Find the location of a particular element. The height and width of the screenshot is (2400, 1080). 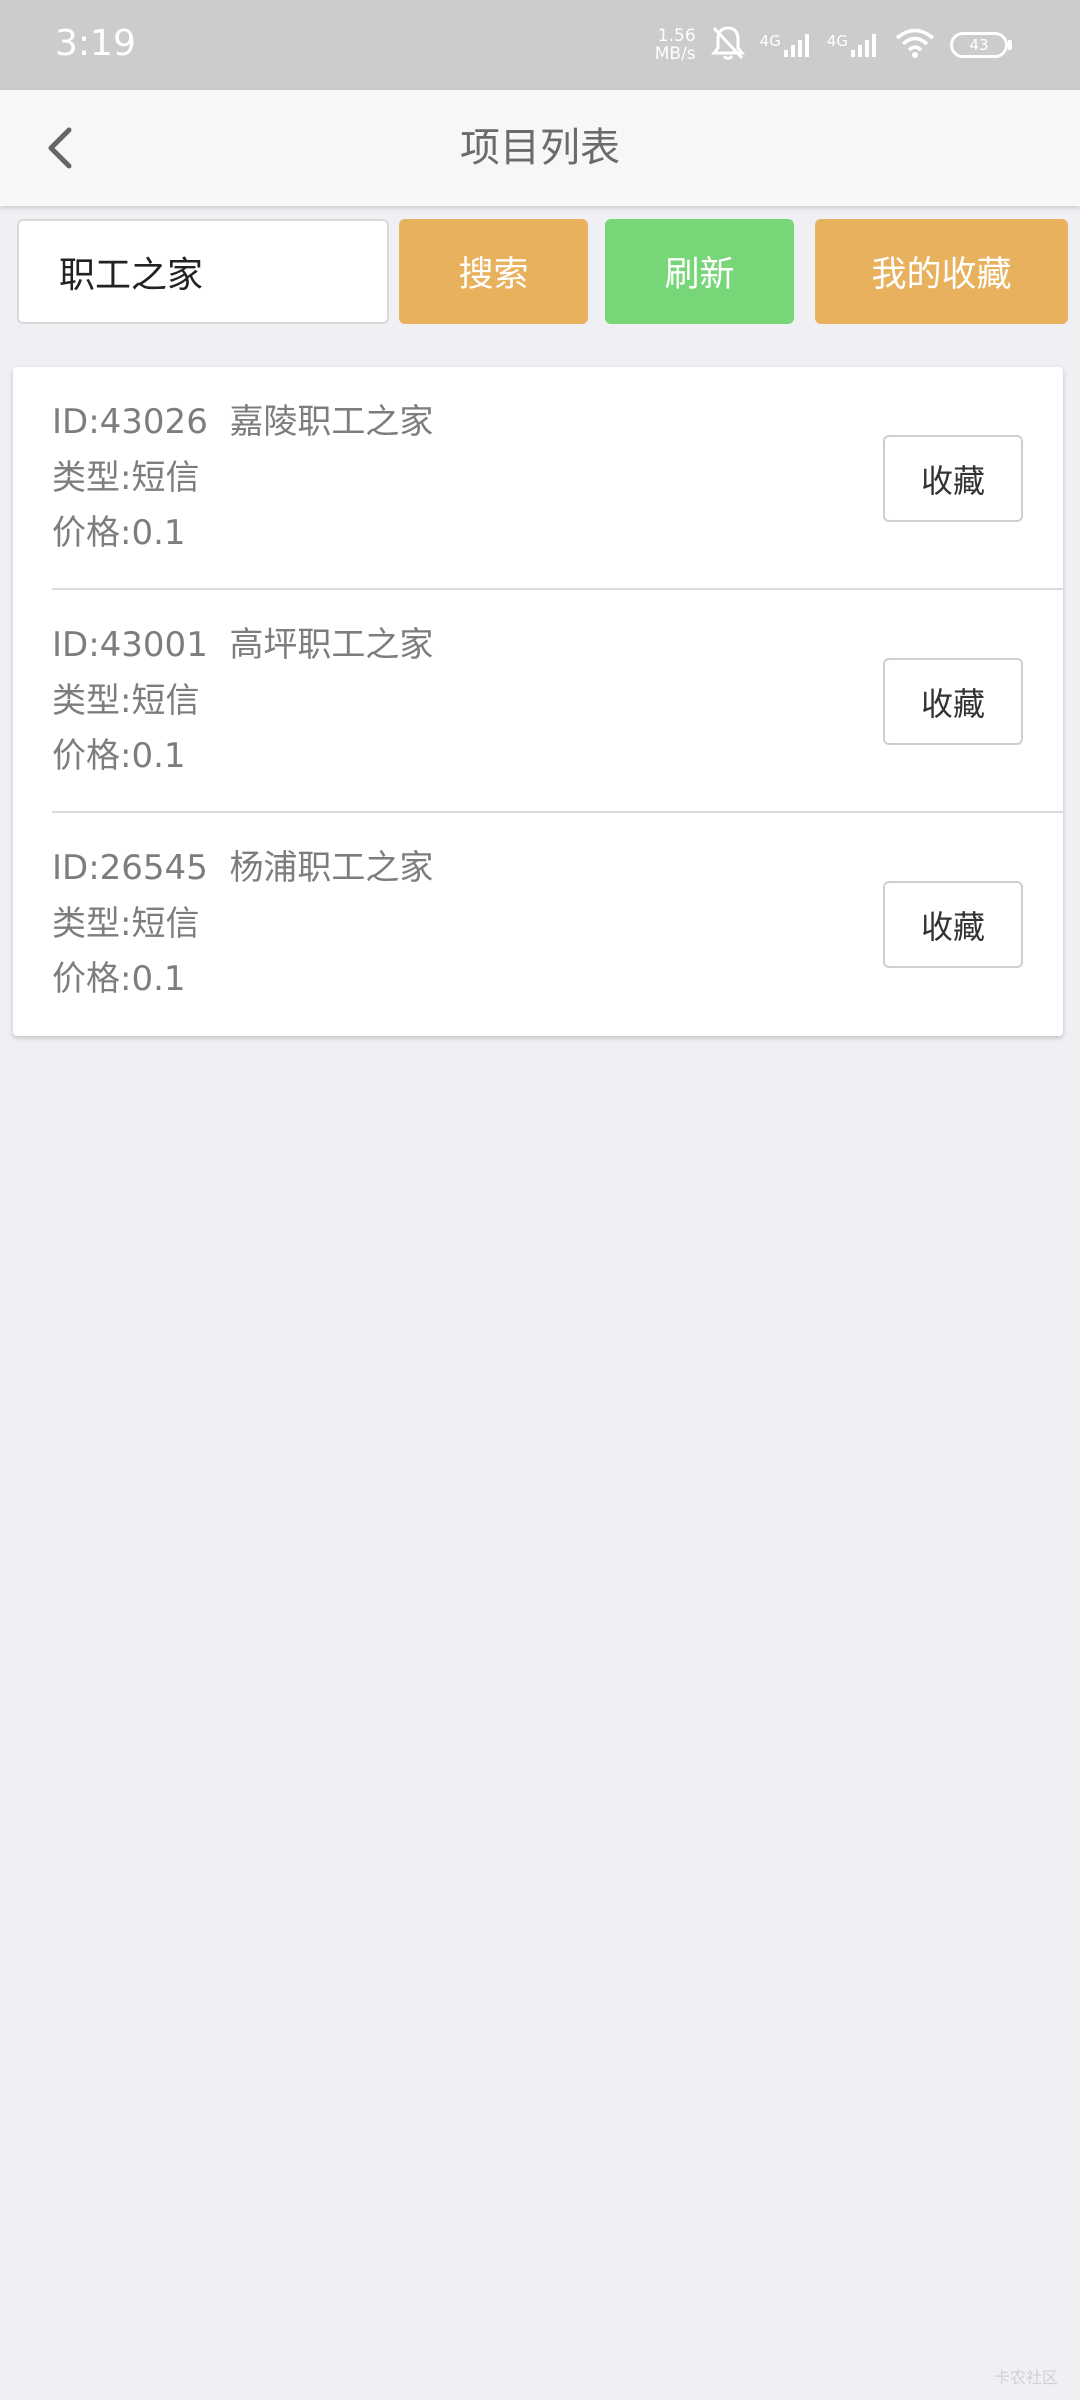

net-speed-unit: MB/s is located at coordinates (675, 54).